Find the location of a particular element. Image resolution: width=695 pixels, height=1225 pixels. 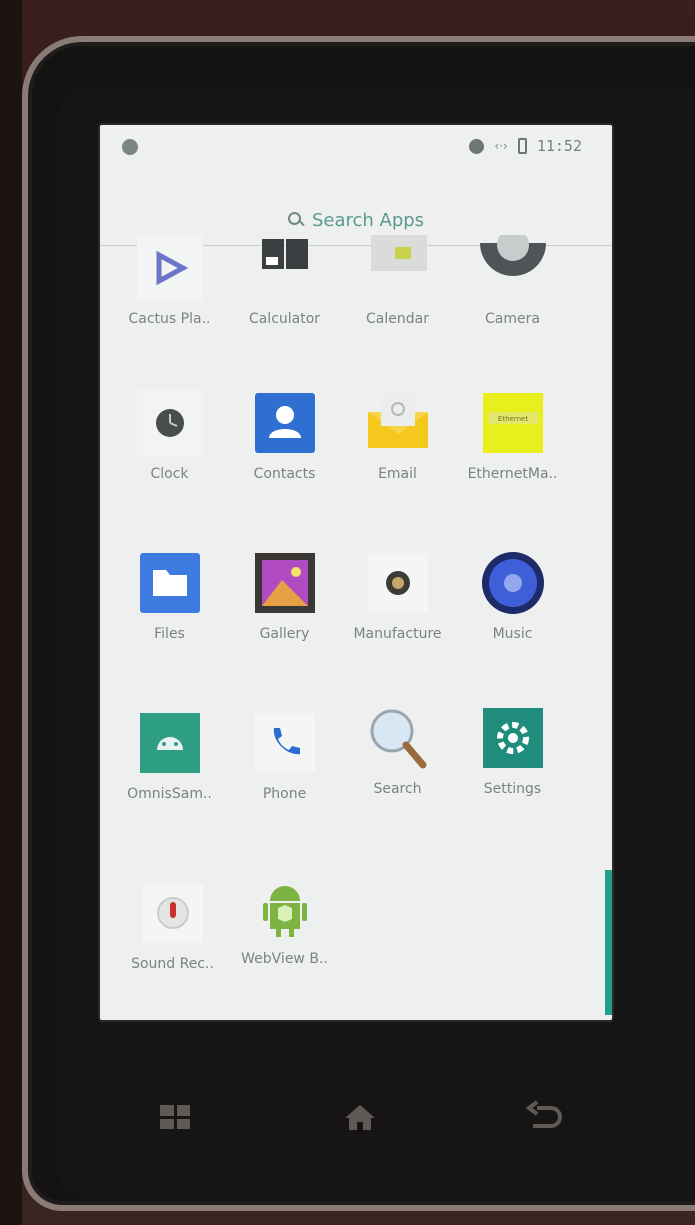

app-calculator: Calculator is located at coordinates (284, 281).